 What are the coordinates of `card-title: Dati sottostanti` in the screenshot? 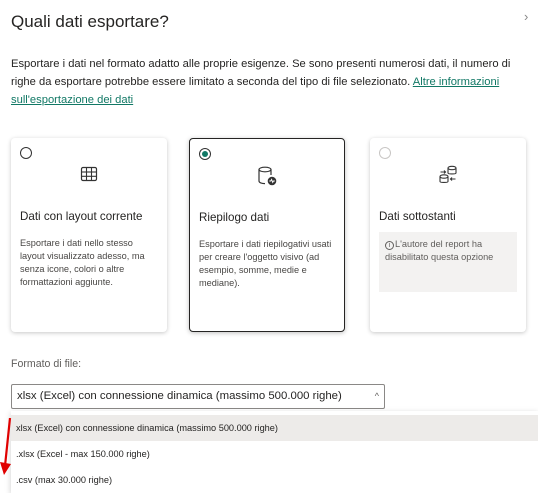 It's located at (417, 216).